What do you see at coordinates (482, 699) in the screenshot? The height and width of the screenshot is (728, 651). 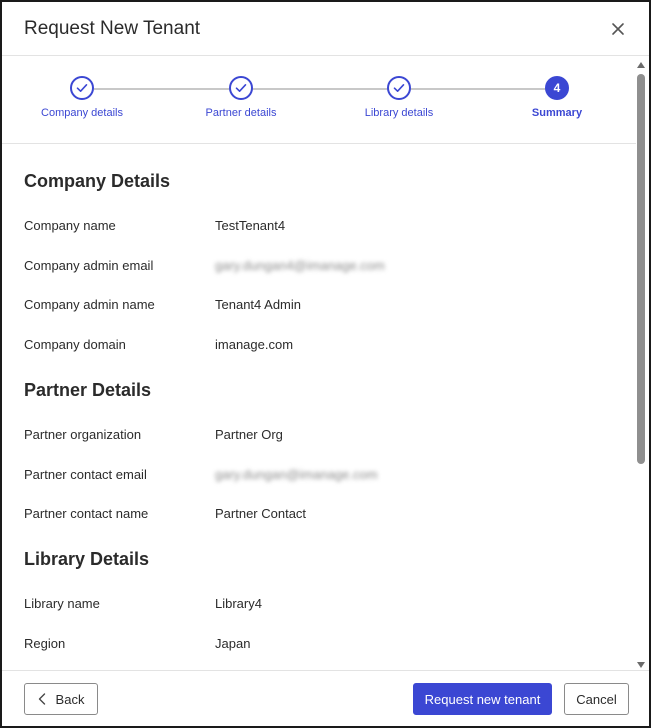 I see `request-new-tenant-button: Request new tenant` at bounding box center [482, 699].